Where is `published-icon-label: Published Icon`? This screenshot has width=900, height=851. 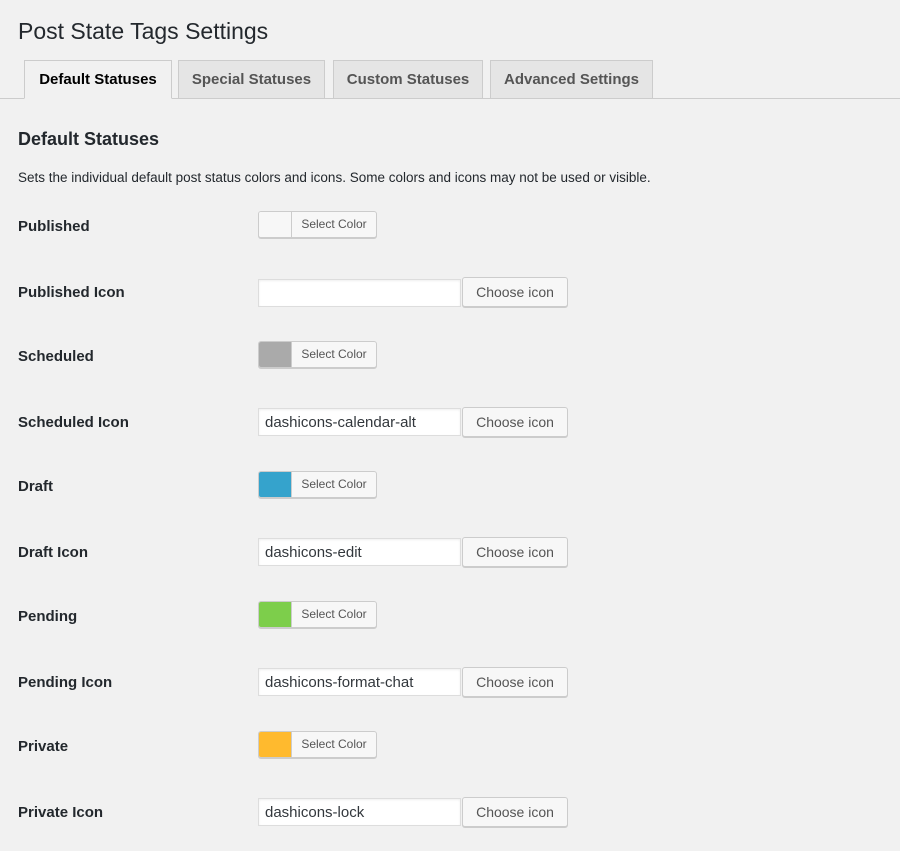 published-icon-label: Published Icon is located at coordinates (71, 292).